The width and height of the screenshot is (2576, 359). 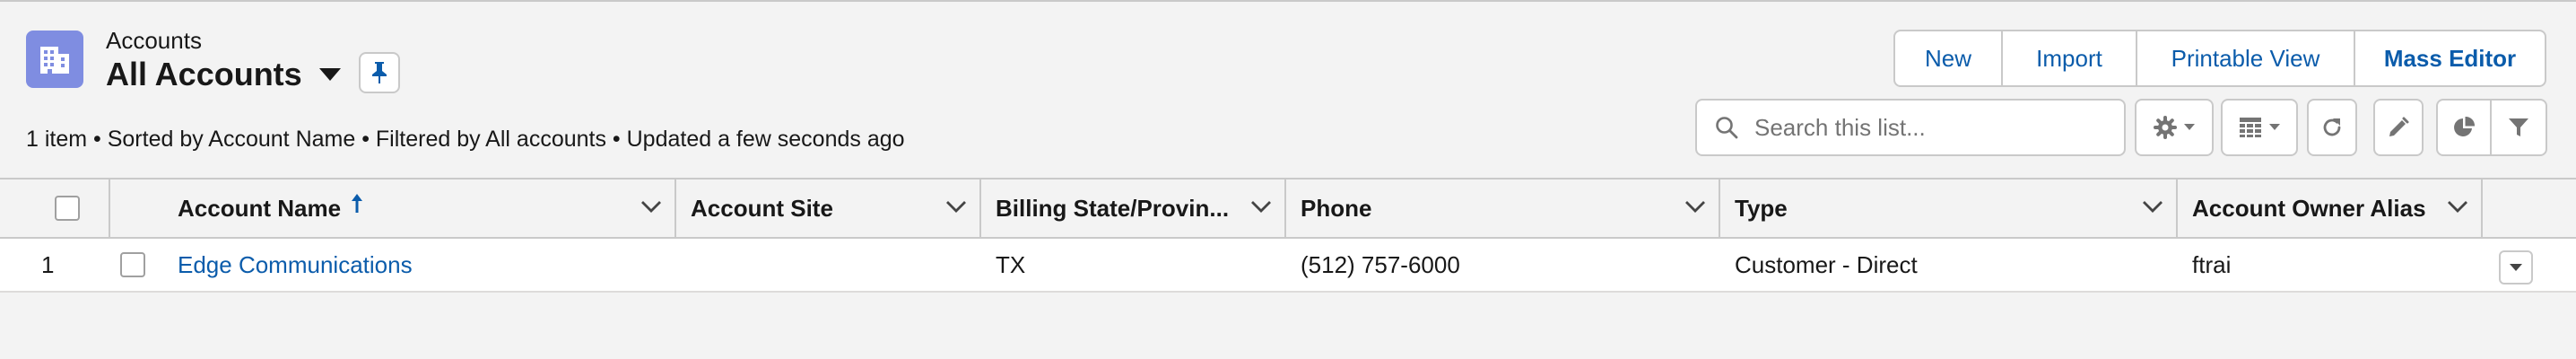 I want to click on type-cell: Customer - Direct, so click(x=1826, y=264).